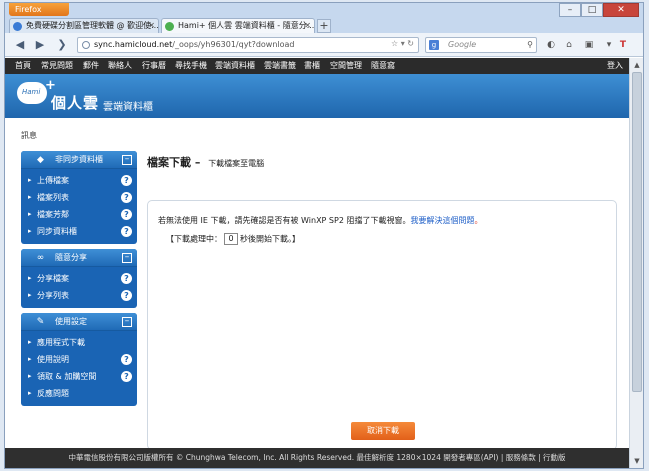  I want to click on logo-plus-icon: +, so click(50, 85).